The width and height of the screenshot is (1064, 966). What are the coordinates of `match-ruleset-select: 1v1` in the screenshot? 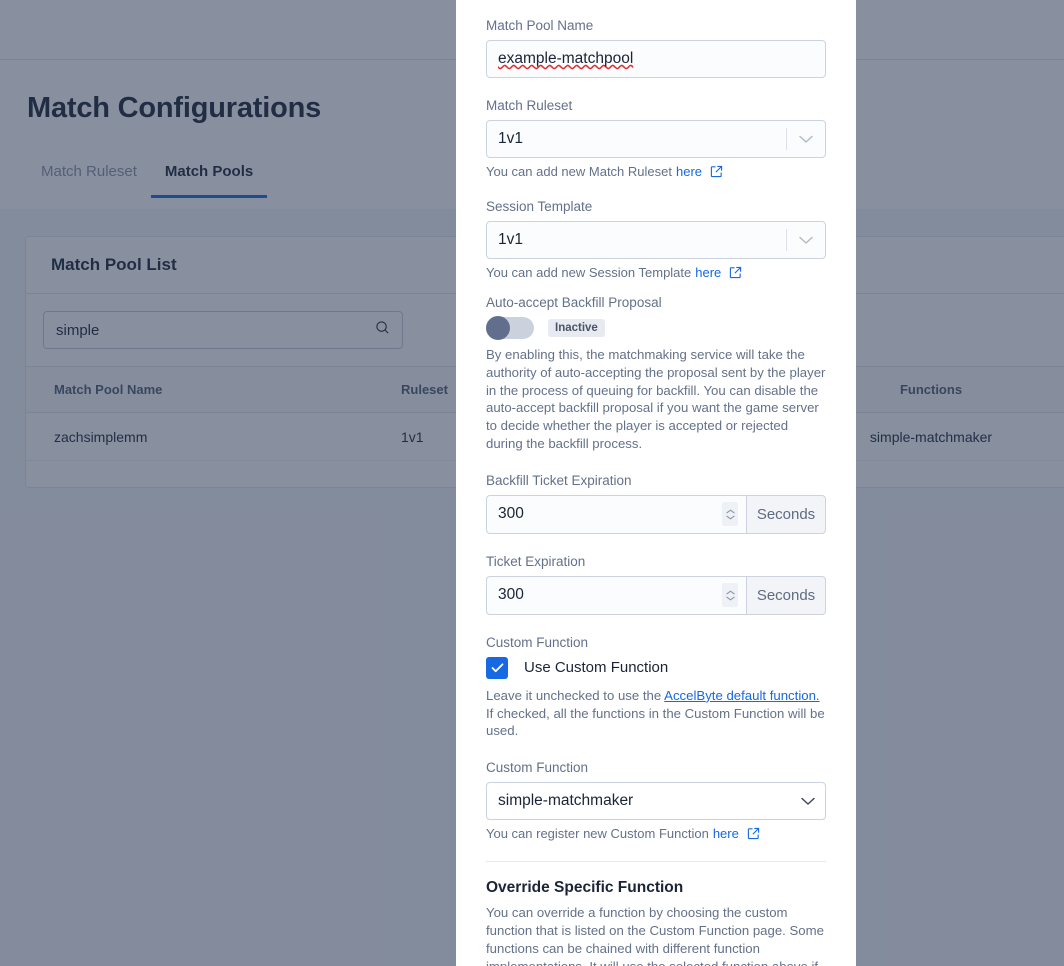 It's located at (656, 139).